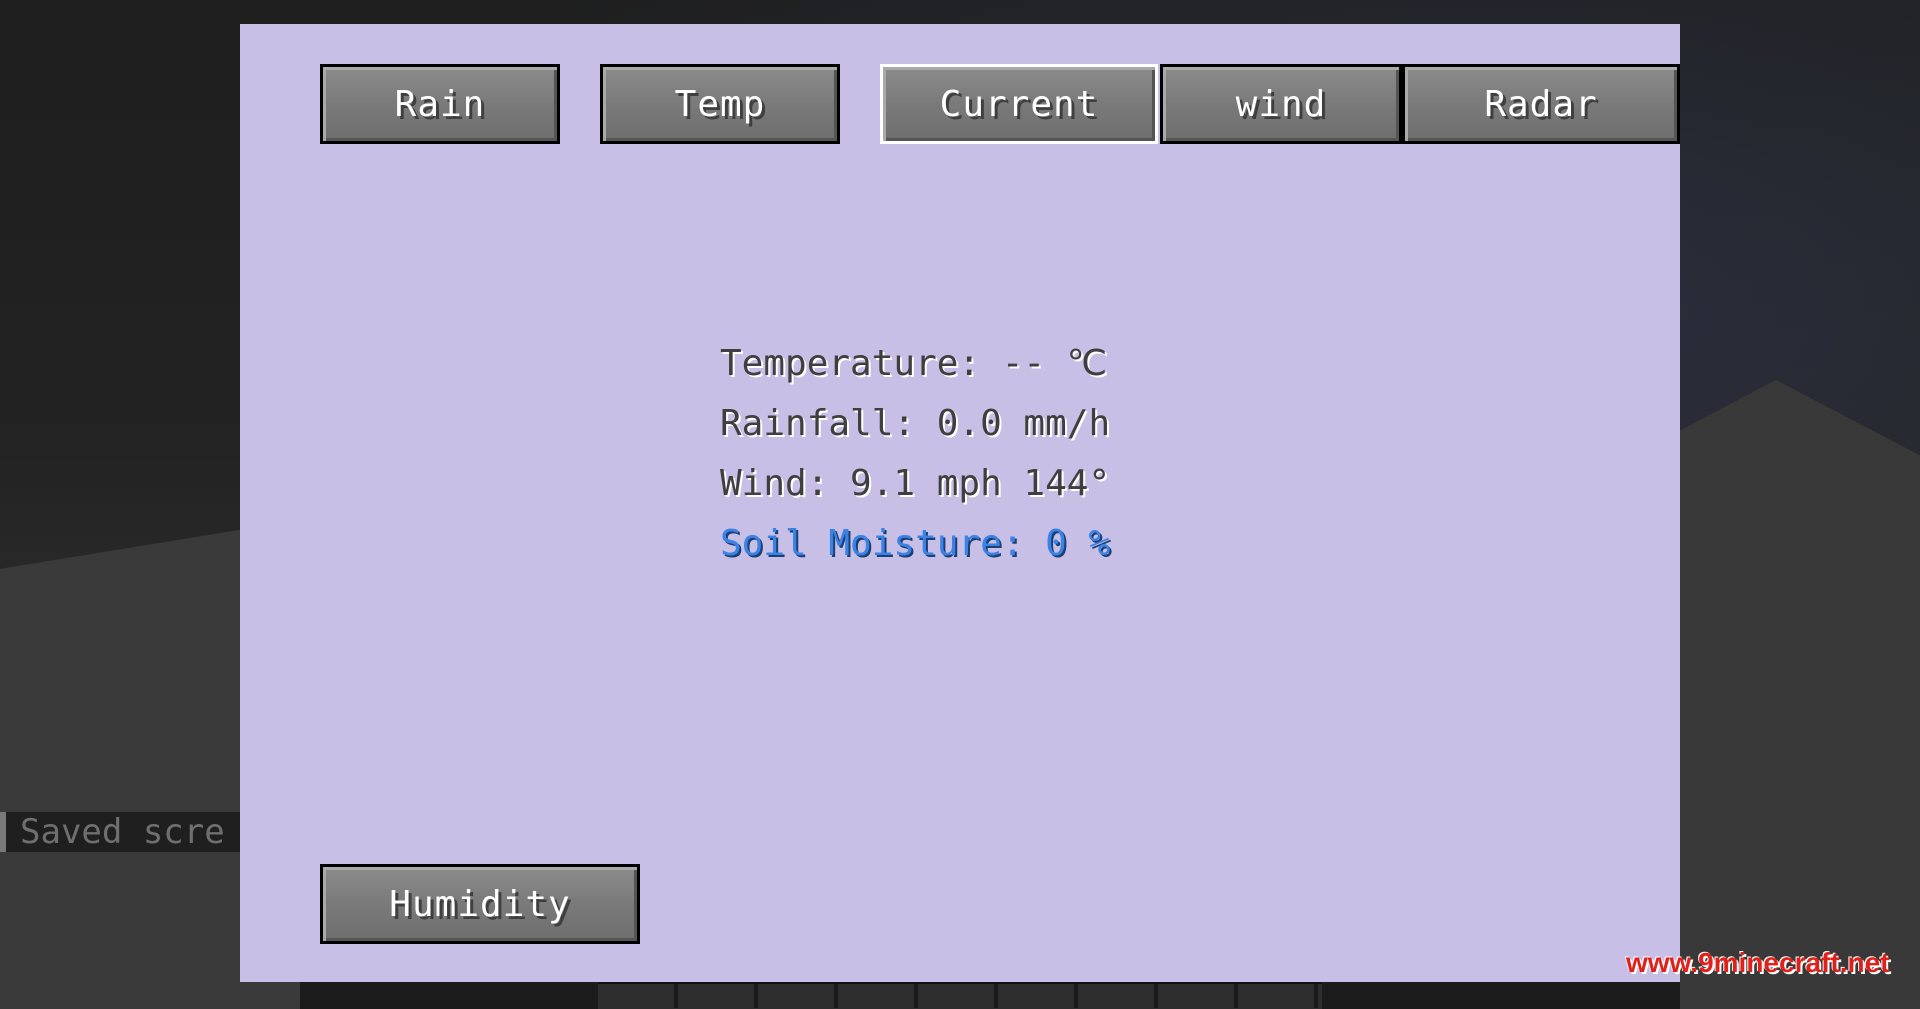  Describe the element at coordinates (440, 104) in the screenshot. I see `tab-rain: Rain` at that location.